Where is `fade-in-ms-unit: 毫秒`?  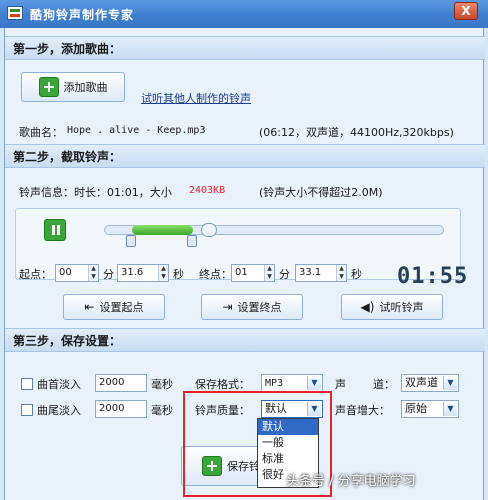 fade-in-ms-unit: 毫秒 is located at coordinates (162, 384).